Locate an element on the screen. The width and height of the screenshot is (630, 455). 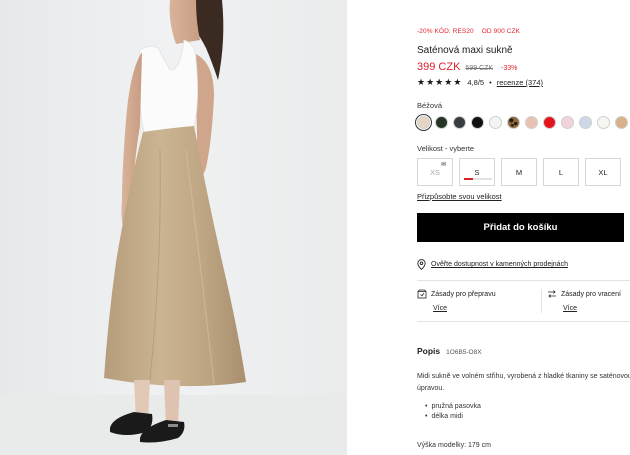
description-bullet: pružná pasovka is located at coordinates (452, 407).